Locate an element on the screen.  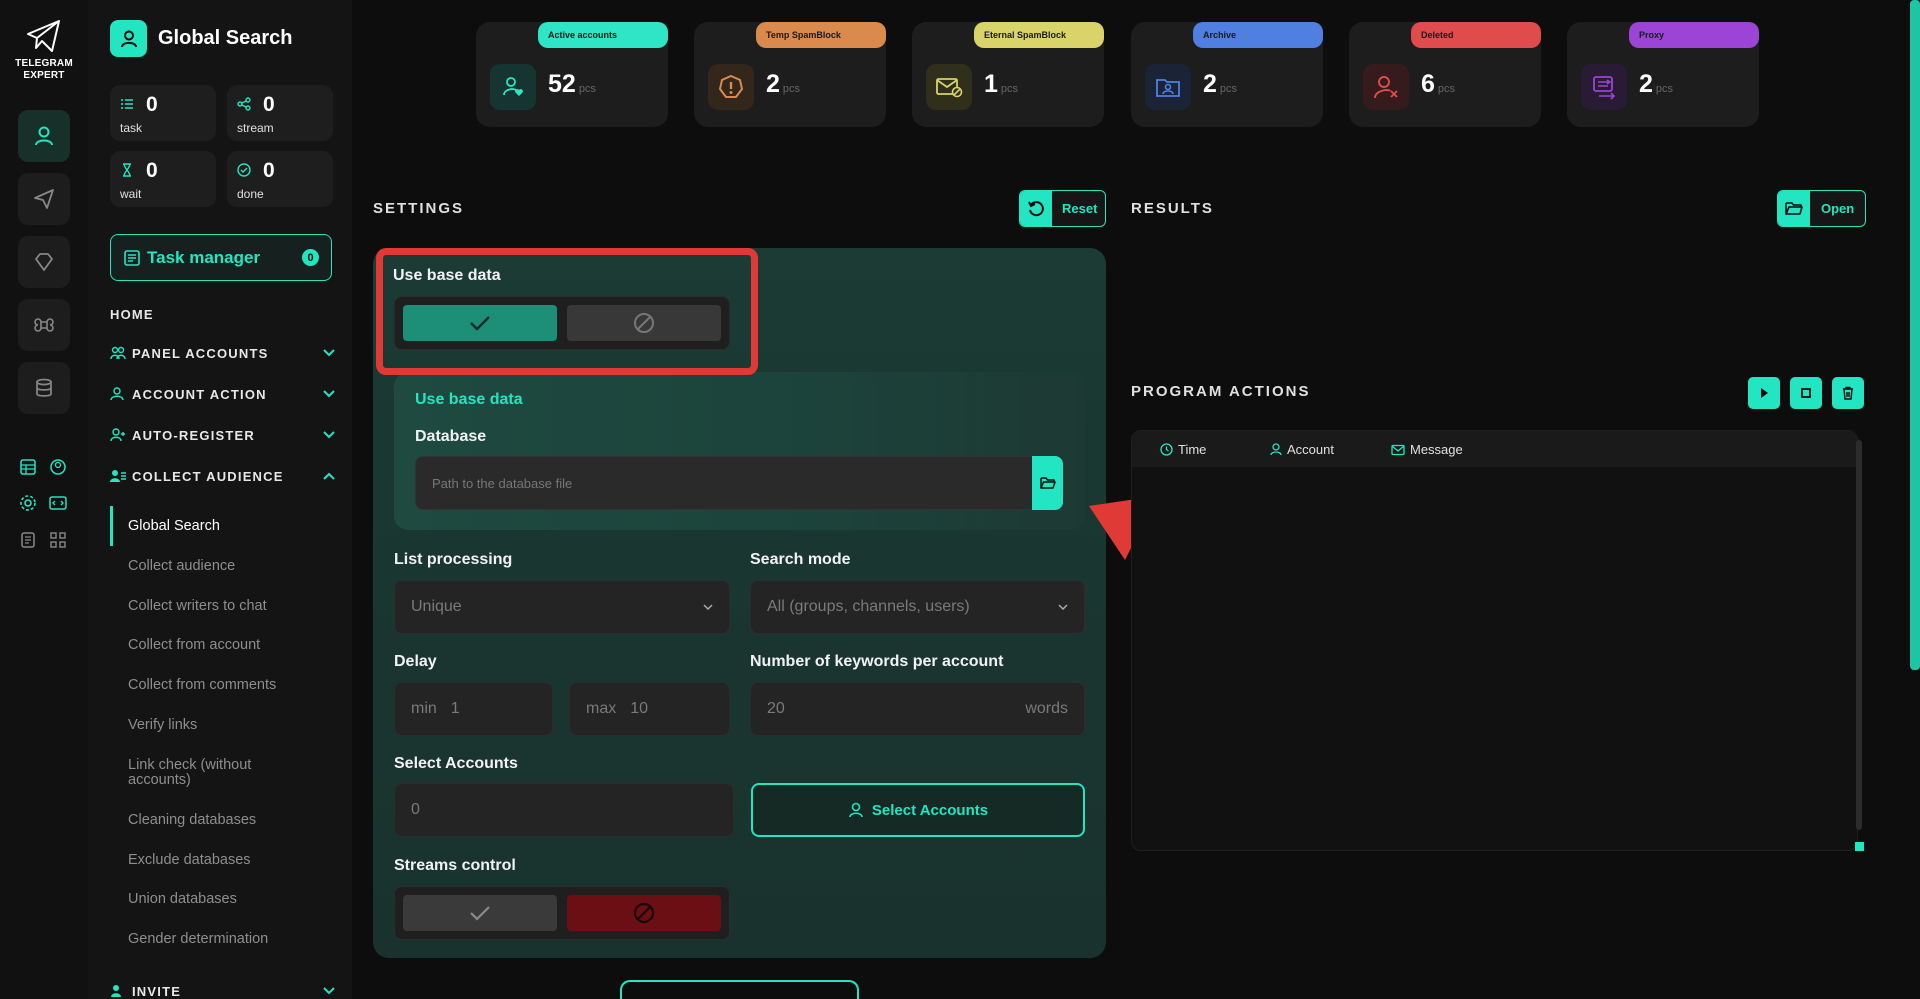
rail-code-icon is located at coordinates (58, 503).